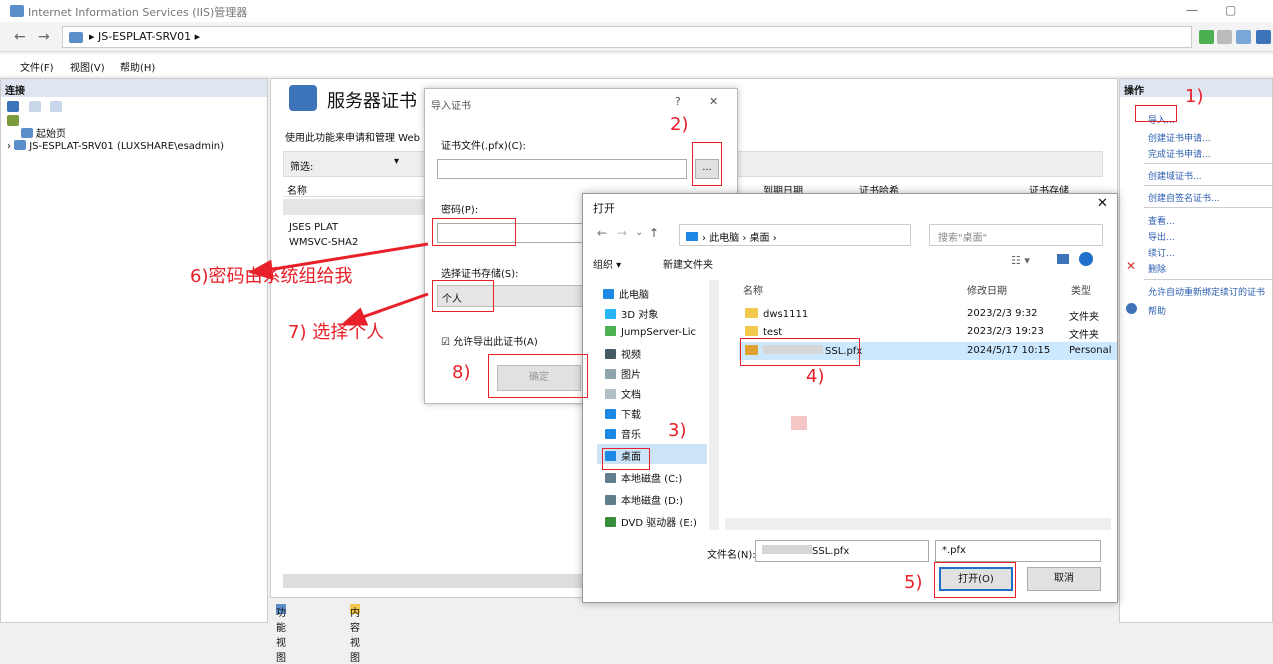 This screenshot has height=664, width=1273. I want to click on arrowhead-store, so click(354, 316).